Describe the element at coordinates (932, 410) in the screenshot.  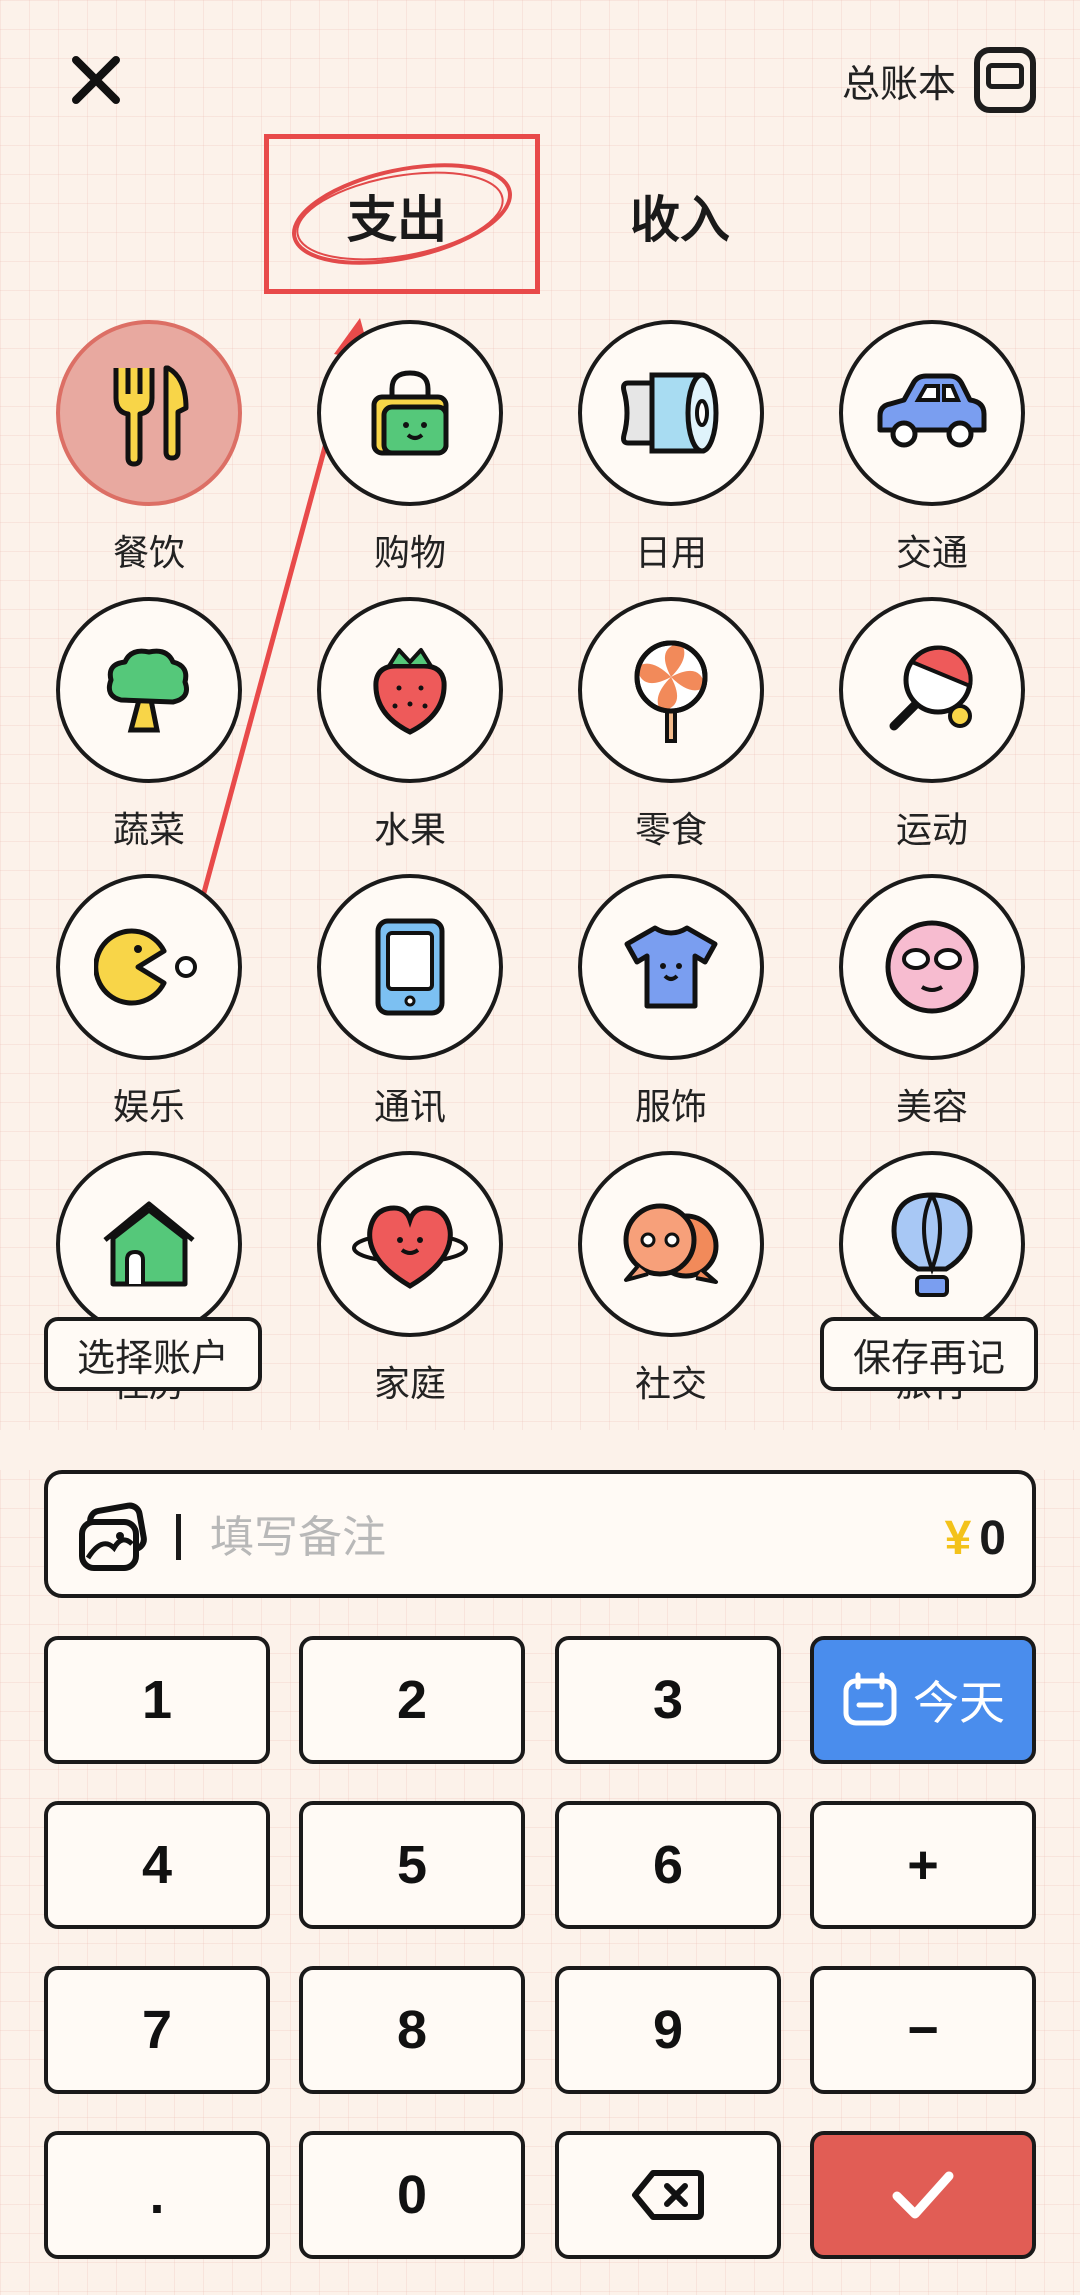
I see `car-icon` at that location.